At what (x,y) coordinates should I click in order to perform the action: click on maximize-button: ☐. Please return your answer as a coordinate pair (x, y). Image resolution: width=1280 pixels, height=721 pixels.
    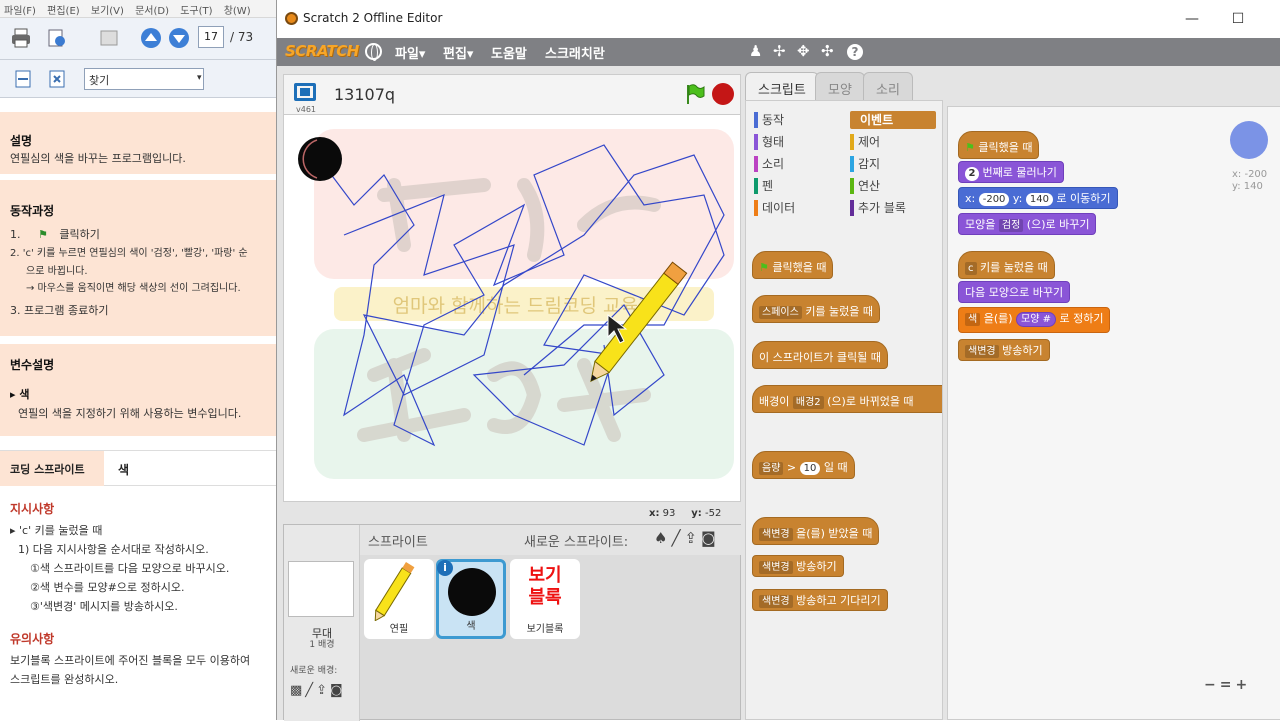
    Looking at the image, I should click on (1238, 19).